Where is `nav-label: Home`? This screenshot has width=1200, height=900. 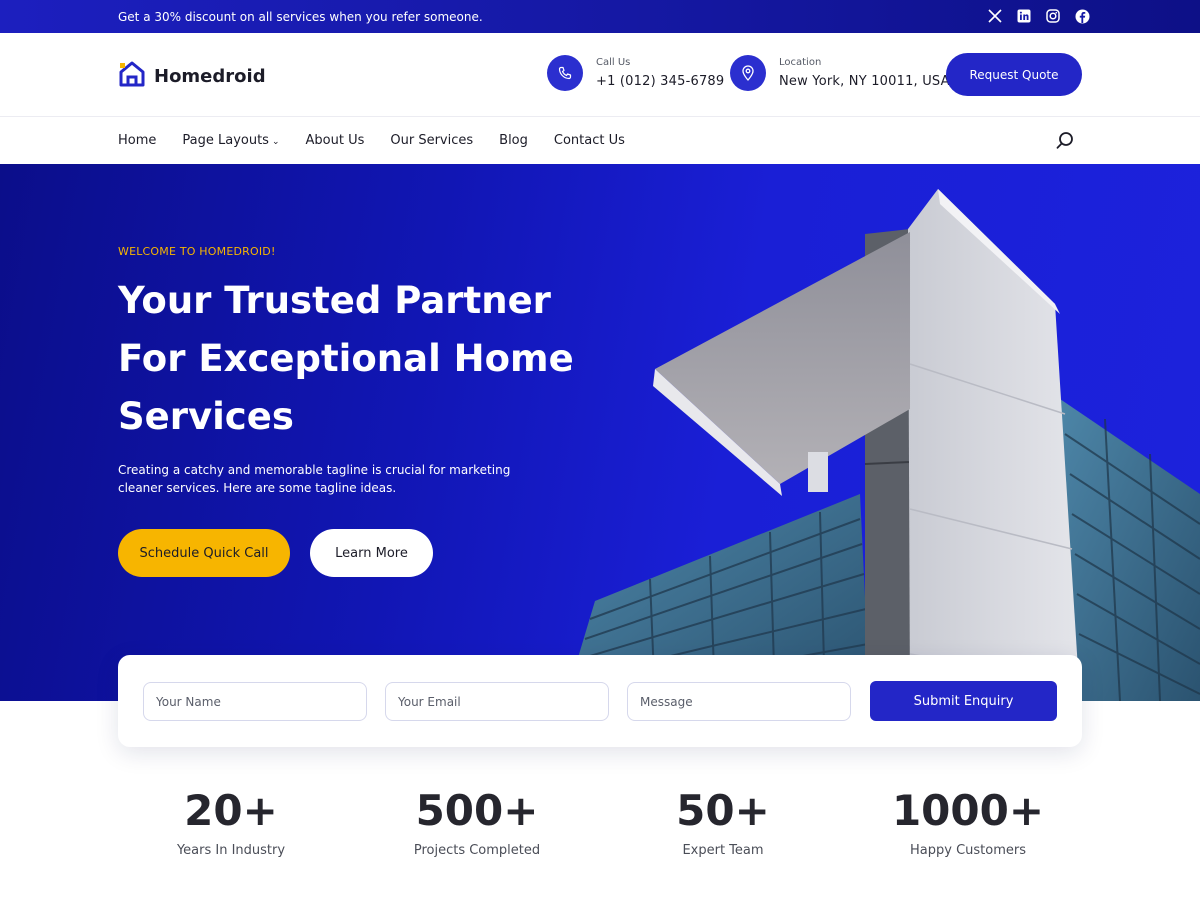 nav-label: Home is located at coordinates (137, 140).